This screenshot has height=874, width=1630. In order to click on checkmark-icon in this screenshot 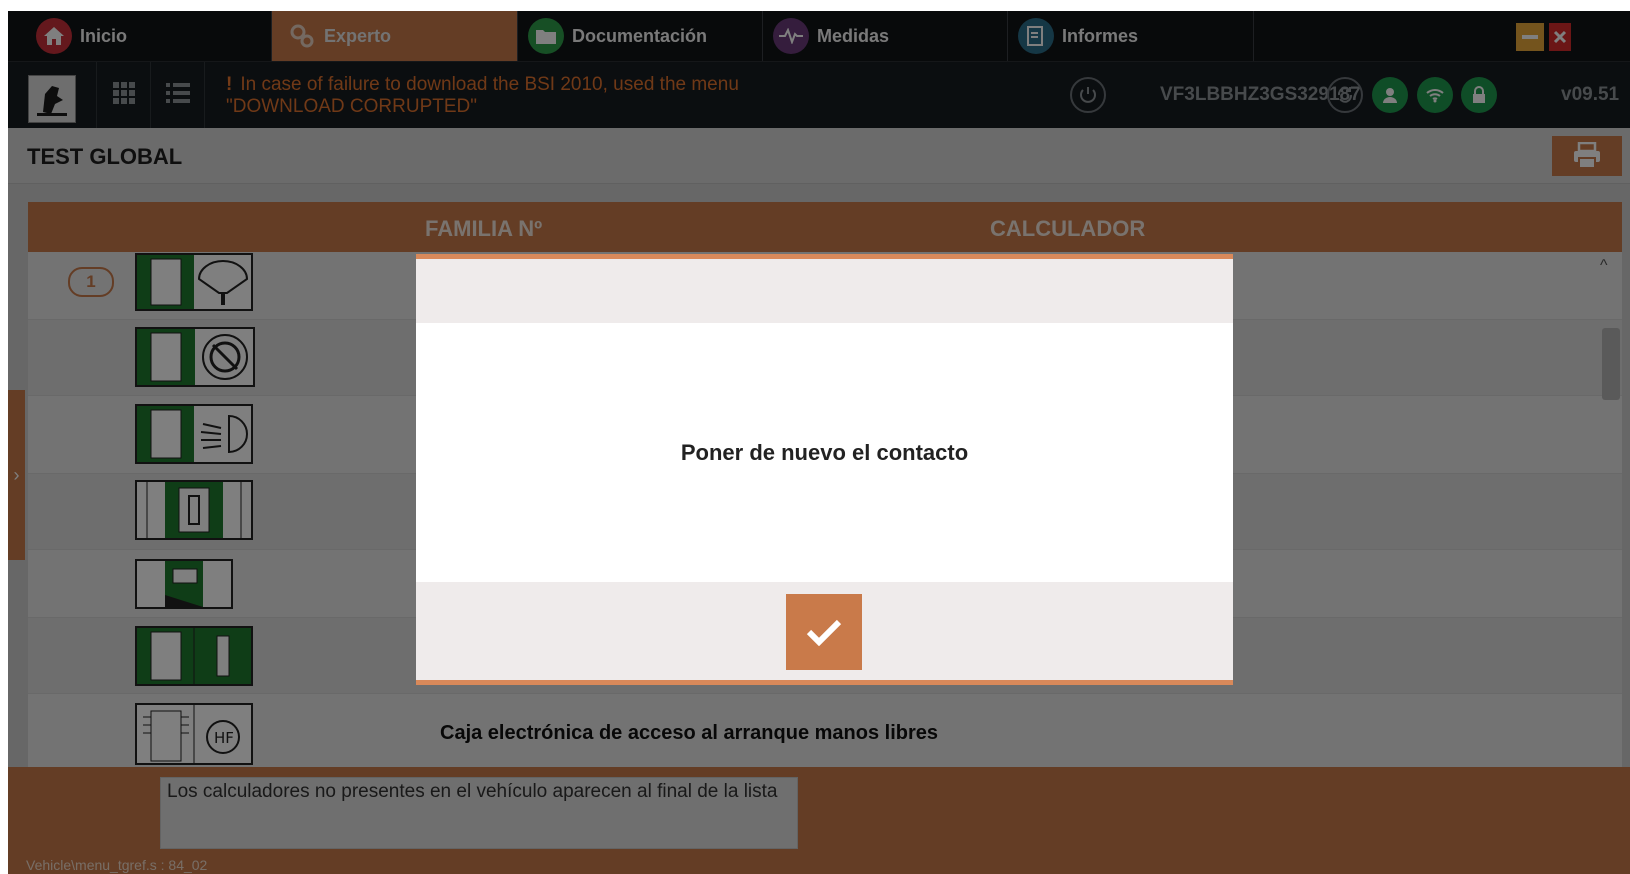, I will do `click(824, 632)`.